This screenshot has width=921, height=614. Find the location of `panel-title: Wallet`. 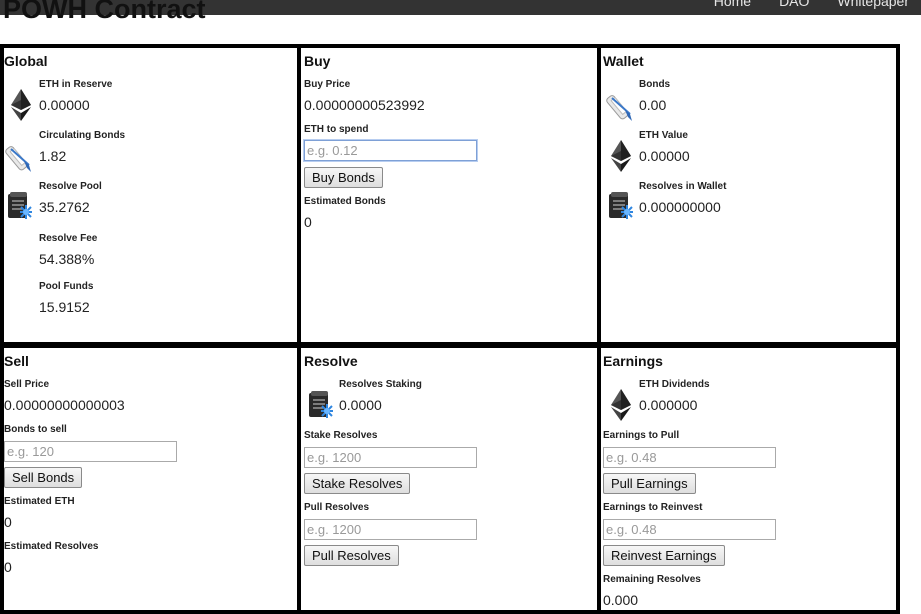

panel-title: Wallet is located at coordinates (623, 61).